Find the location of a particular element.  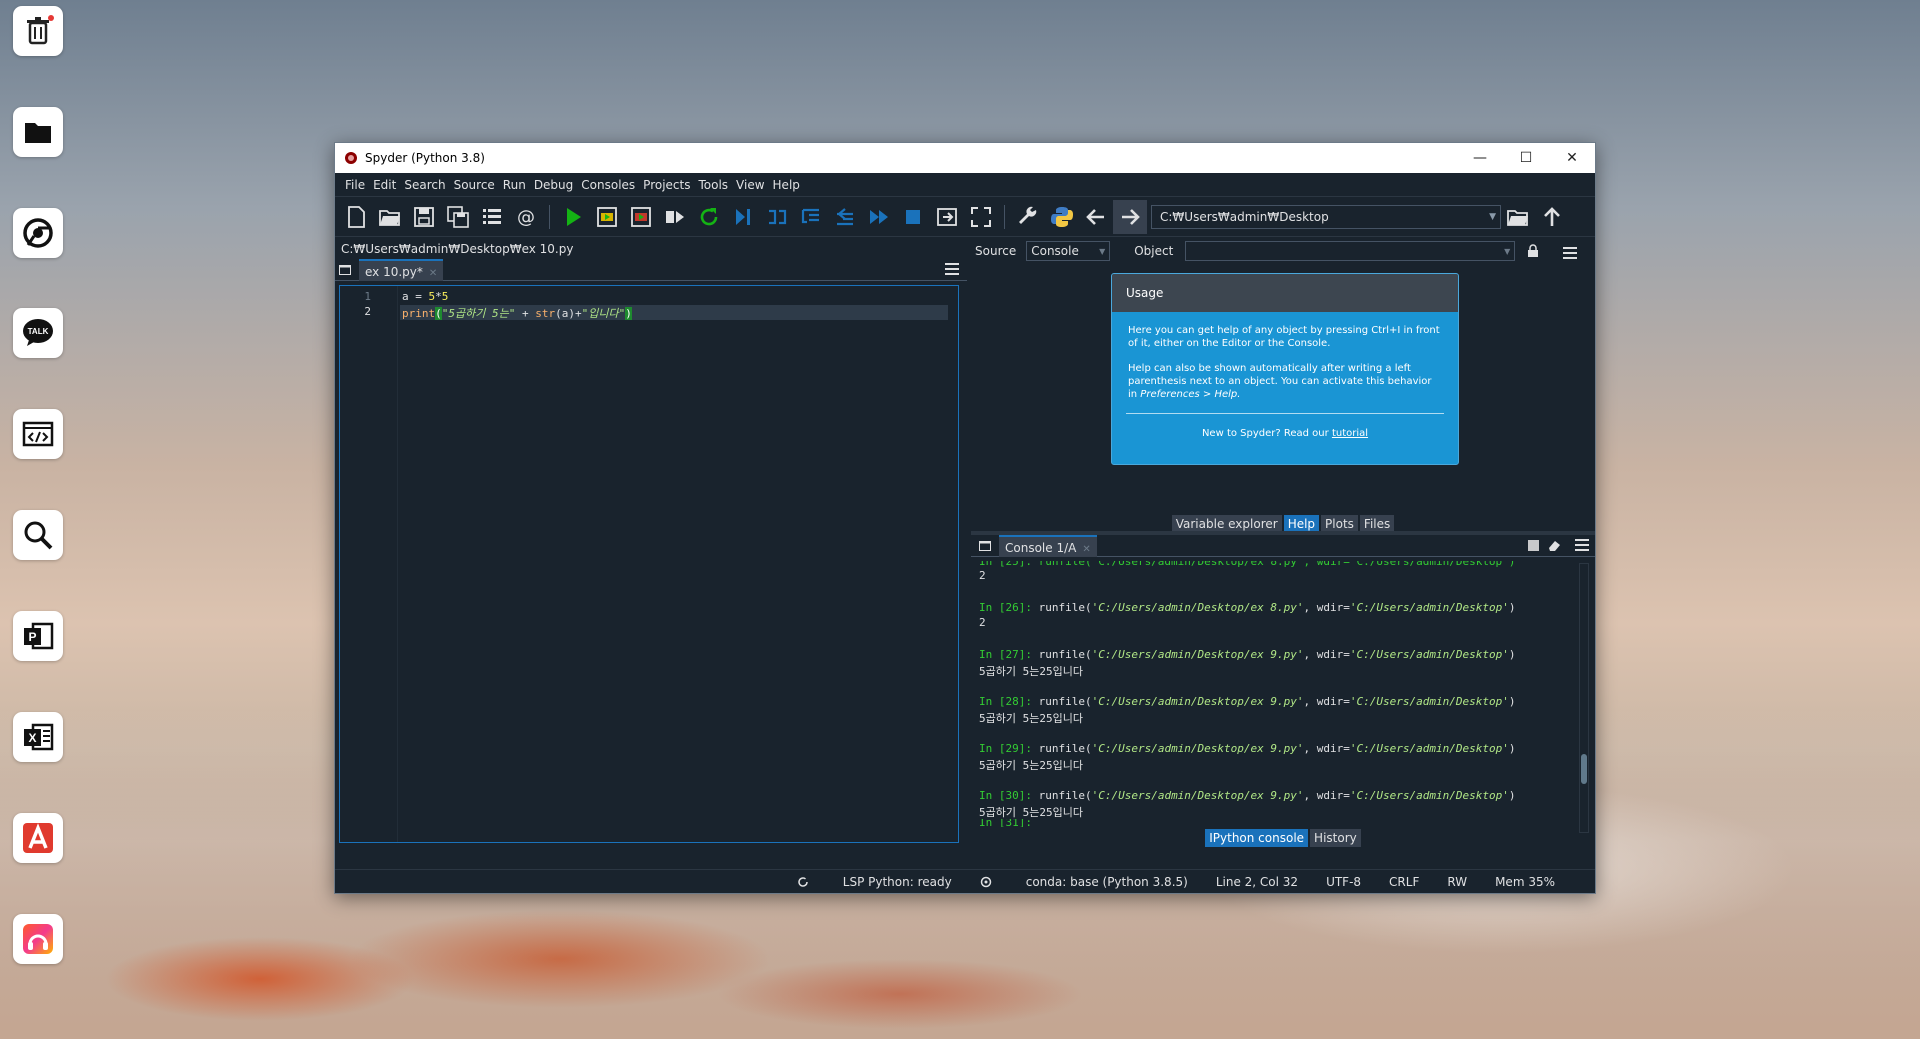

menu-search: Search is located at coordinates (424, 185).